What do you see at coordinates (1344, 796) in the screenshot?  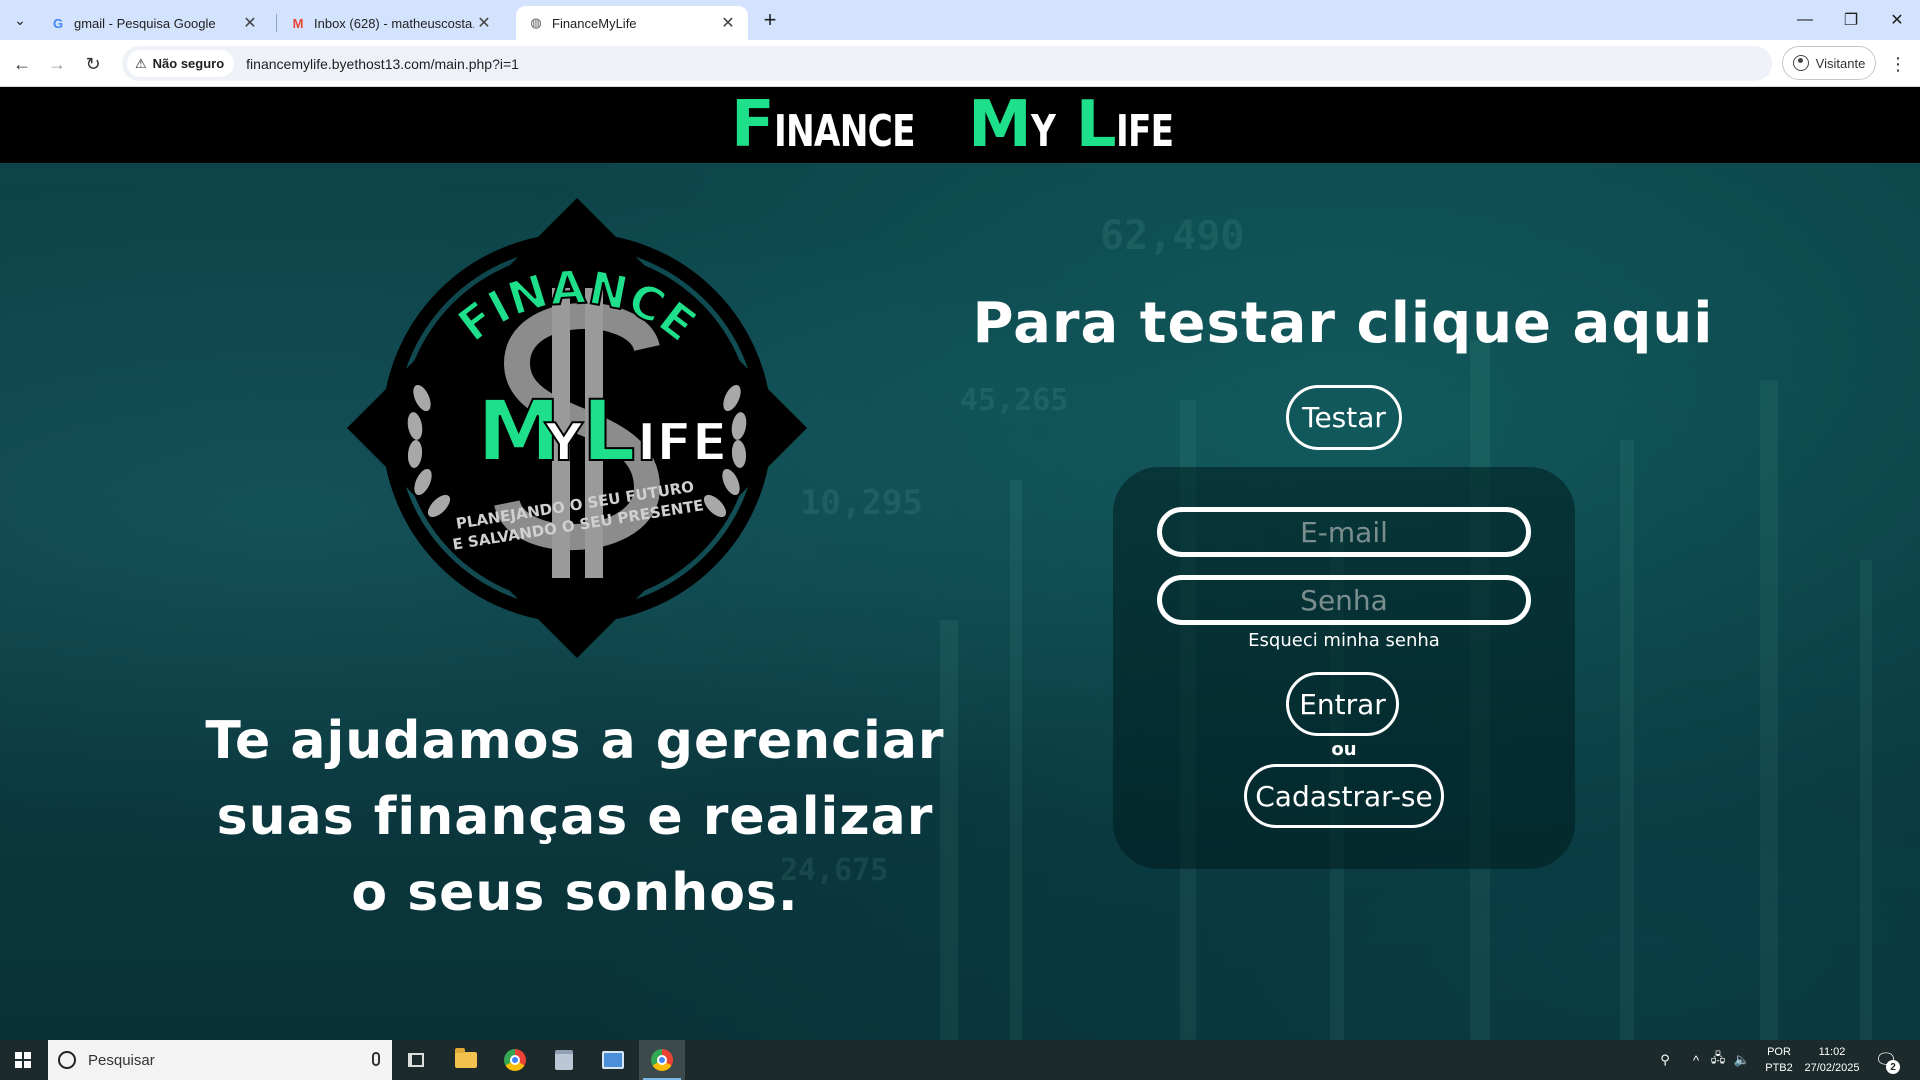 I see `register-button: Cadastrar-se` at bounding box center [1344, 796].